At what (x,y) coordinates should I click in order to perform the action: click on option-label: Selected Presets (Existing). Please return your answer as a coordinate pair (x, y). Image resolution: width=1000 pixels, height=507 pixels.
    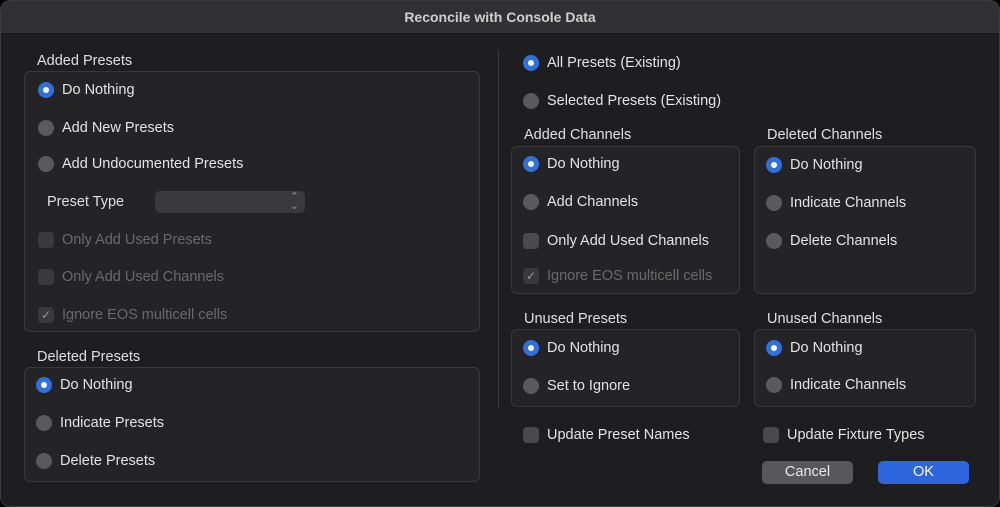
    Looking at the image, I should click on (634, 101).